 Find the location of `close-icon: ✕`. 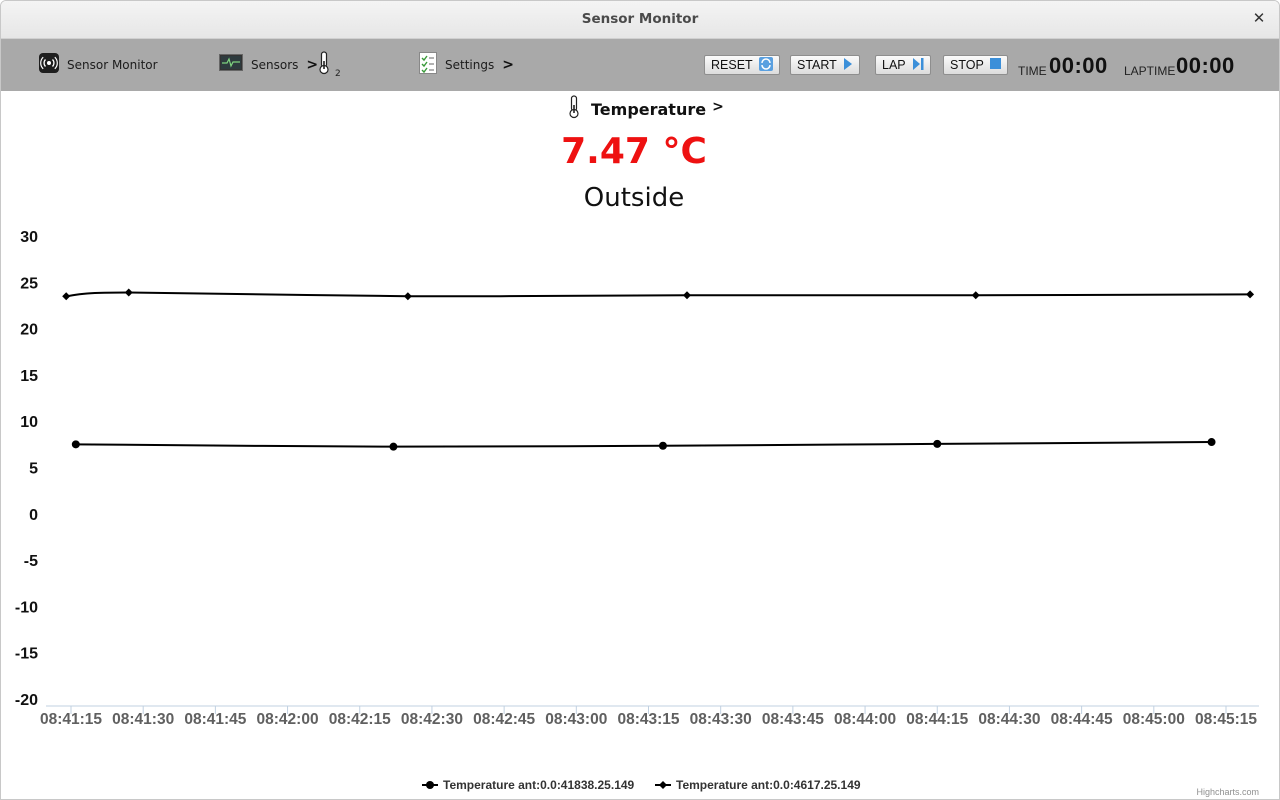

close-icon: ✕ is located at coordinates (1259, 18).